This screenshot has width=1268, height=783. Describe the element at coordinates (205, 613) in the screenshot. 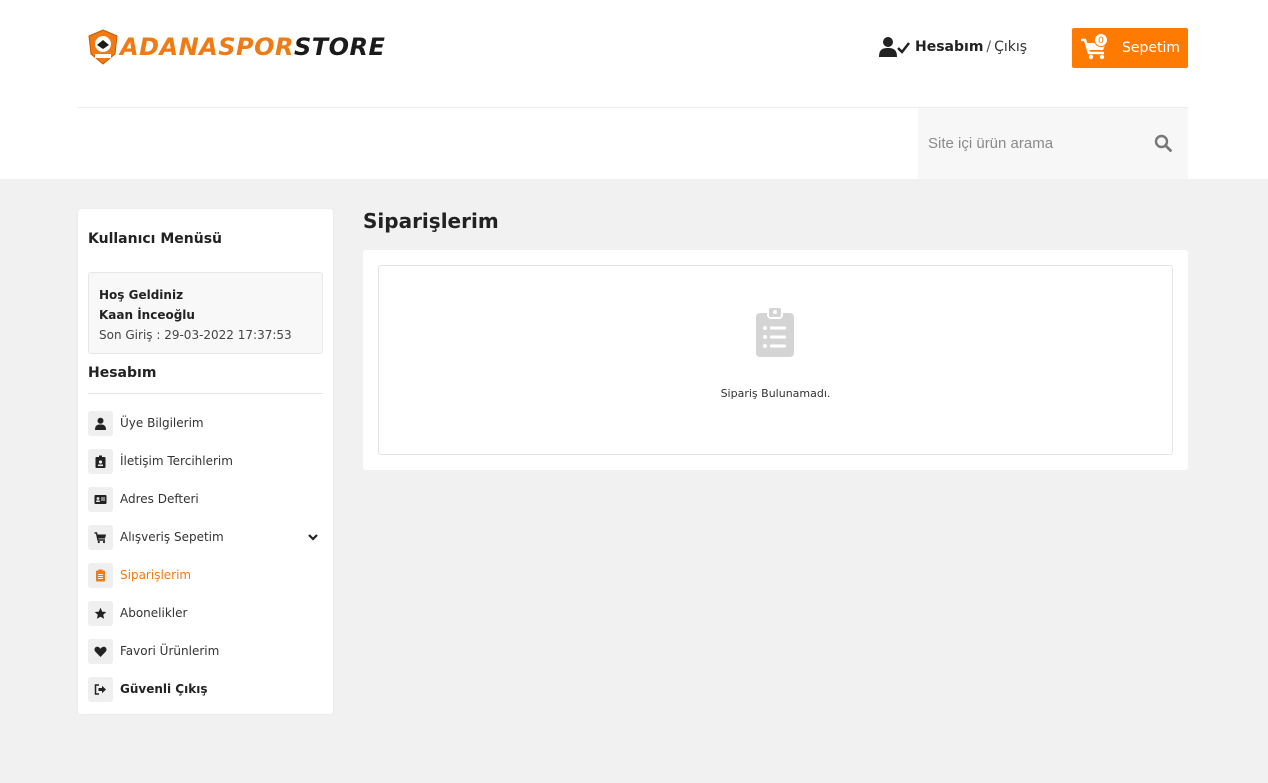

I see `sidebar-item-subscriptions: Abonelikler` at that location.